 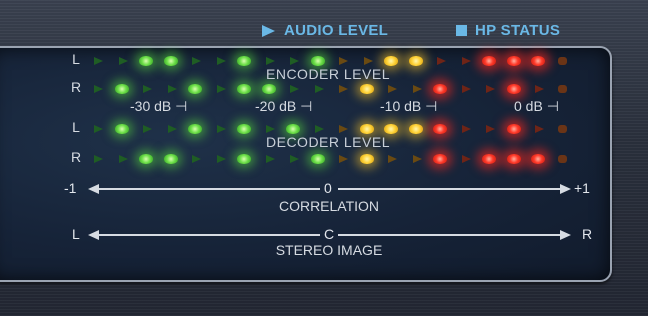 What do you see at coordinates (329, 206) in the screenshot?
I see `correlation-caption: CORRELATION` at bounding box center [329, 206].